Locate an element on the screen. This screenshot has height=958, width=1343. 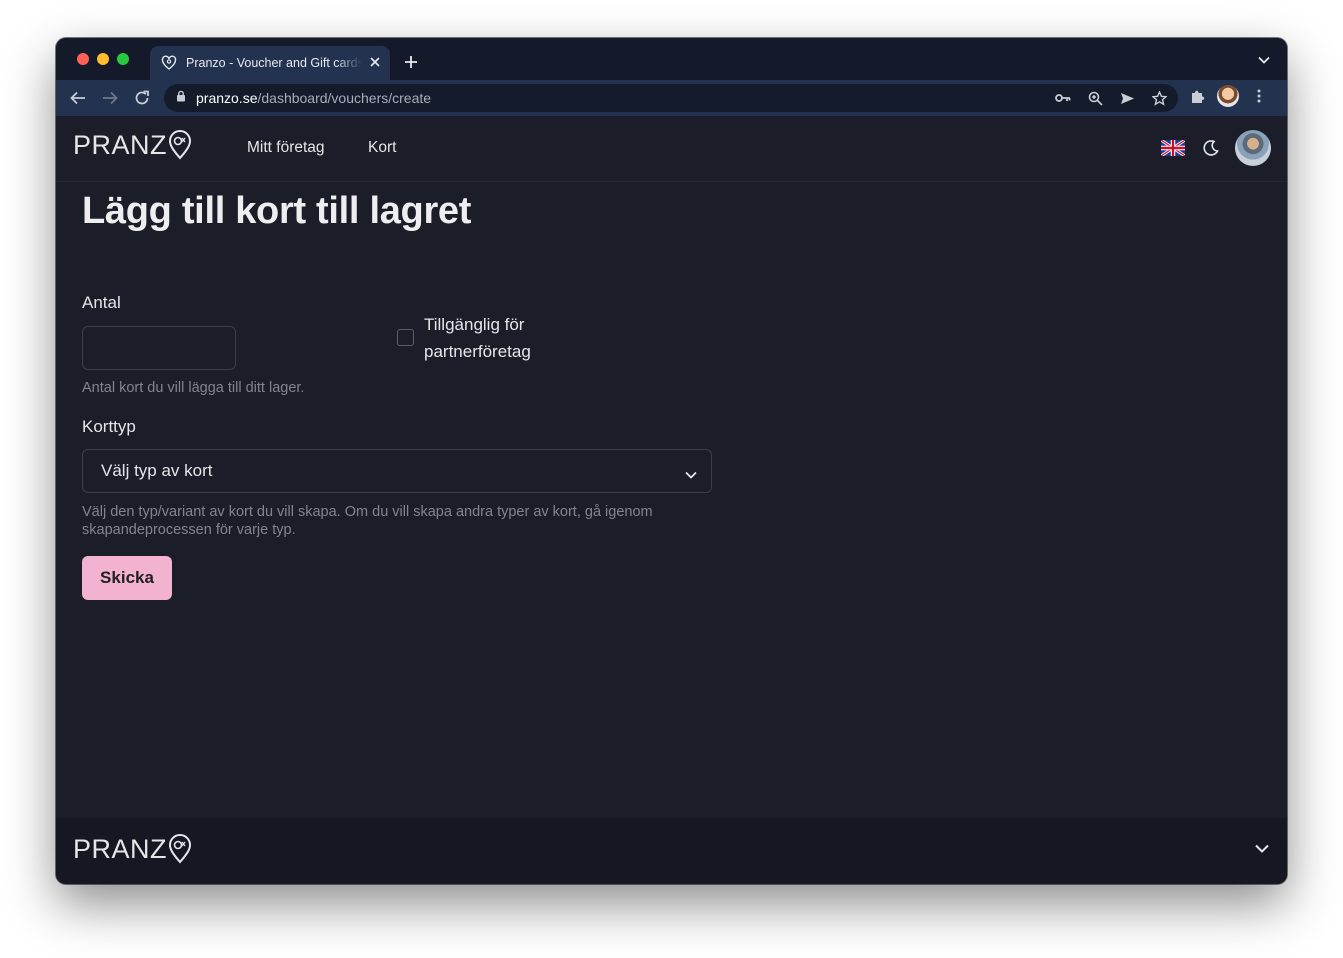
browser-profile-avatar is located at coordinates (1228, 96).